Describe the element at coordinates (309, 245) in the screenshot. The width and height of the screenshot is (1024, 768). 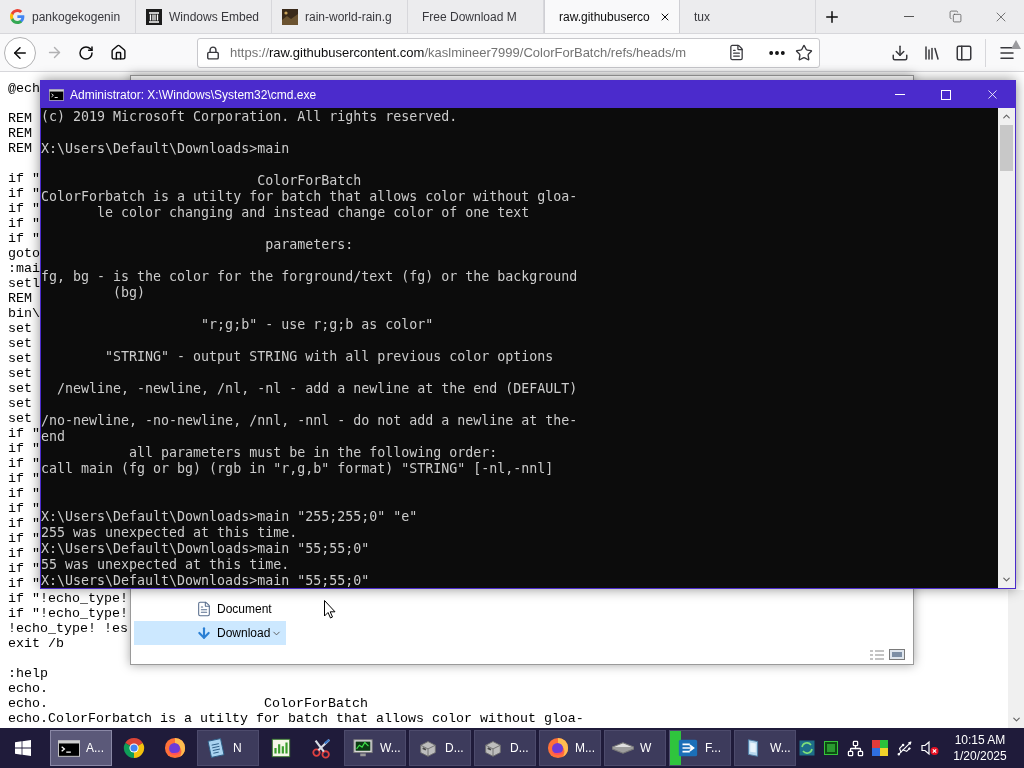
I see `console-line: parameters:` at that location.